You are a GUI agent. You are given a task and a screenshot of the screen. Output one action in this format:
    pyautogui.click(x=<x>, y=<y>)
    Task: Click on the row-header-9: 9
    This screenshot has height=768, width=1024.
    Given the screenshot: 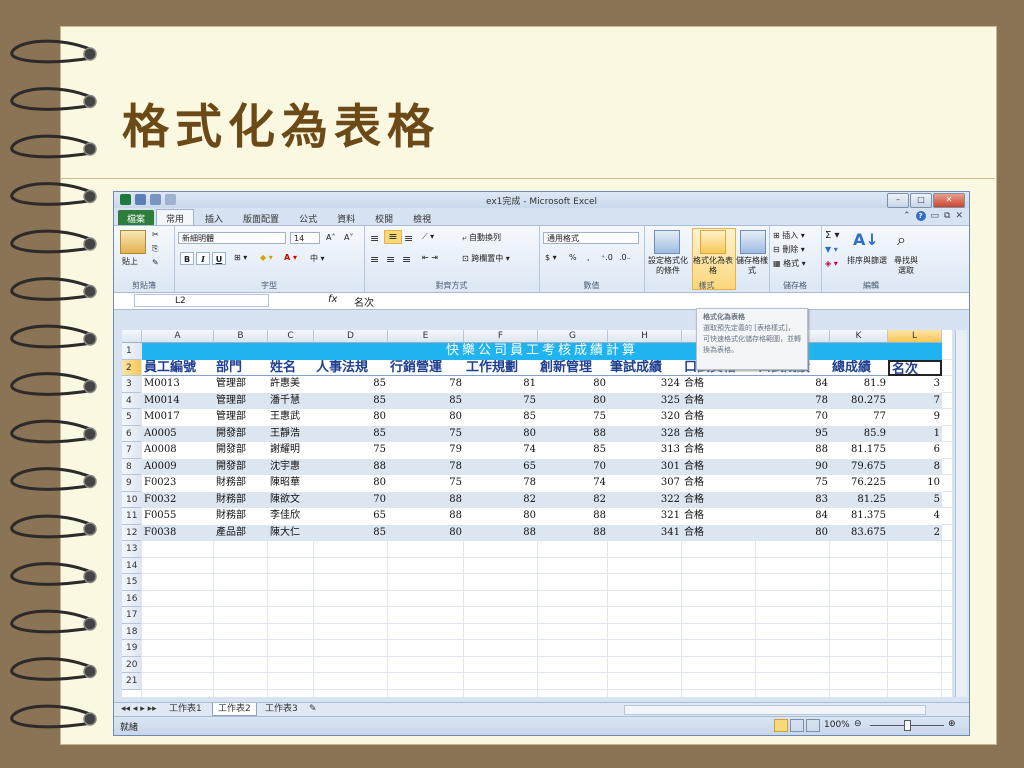 What is the action you would take?
    pyautogui.click(x=132, y=483)
    